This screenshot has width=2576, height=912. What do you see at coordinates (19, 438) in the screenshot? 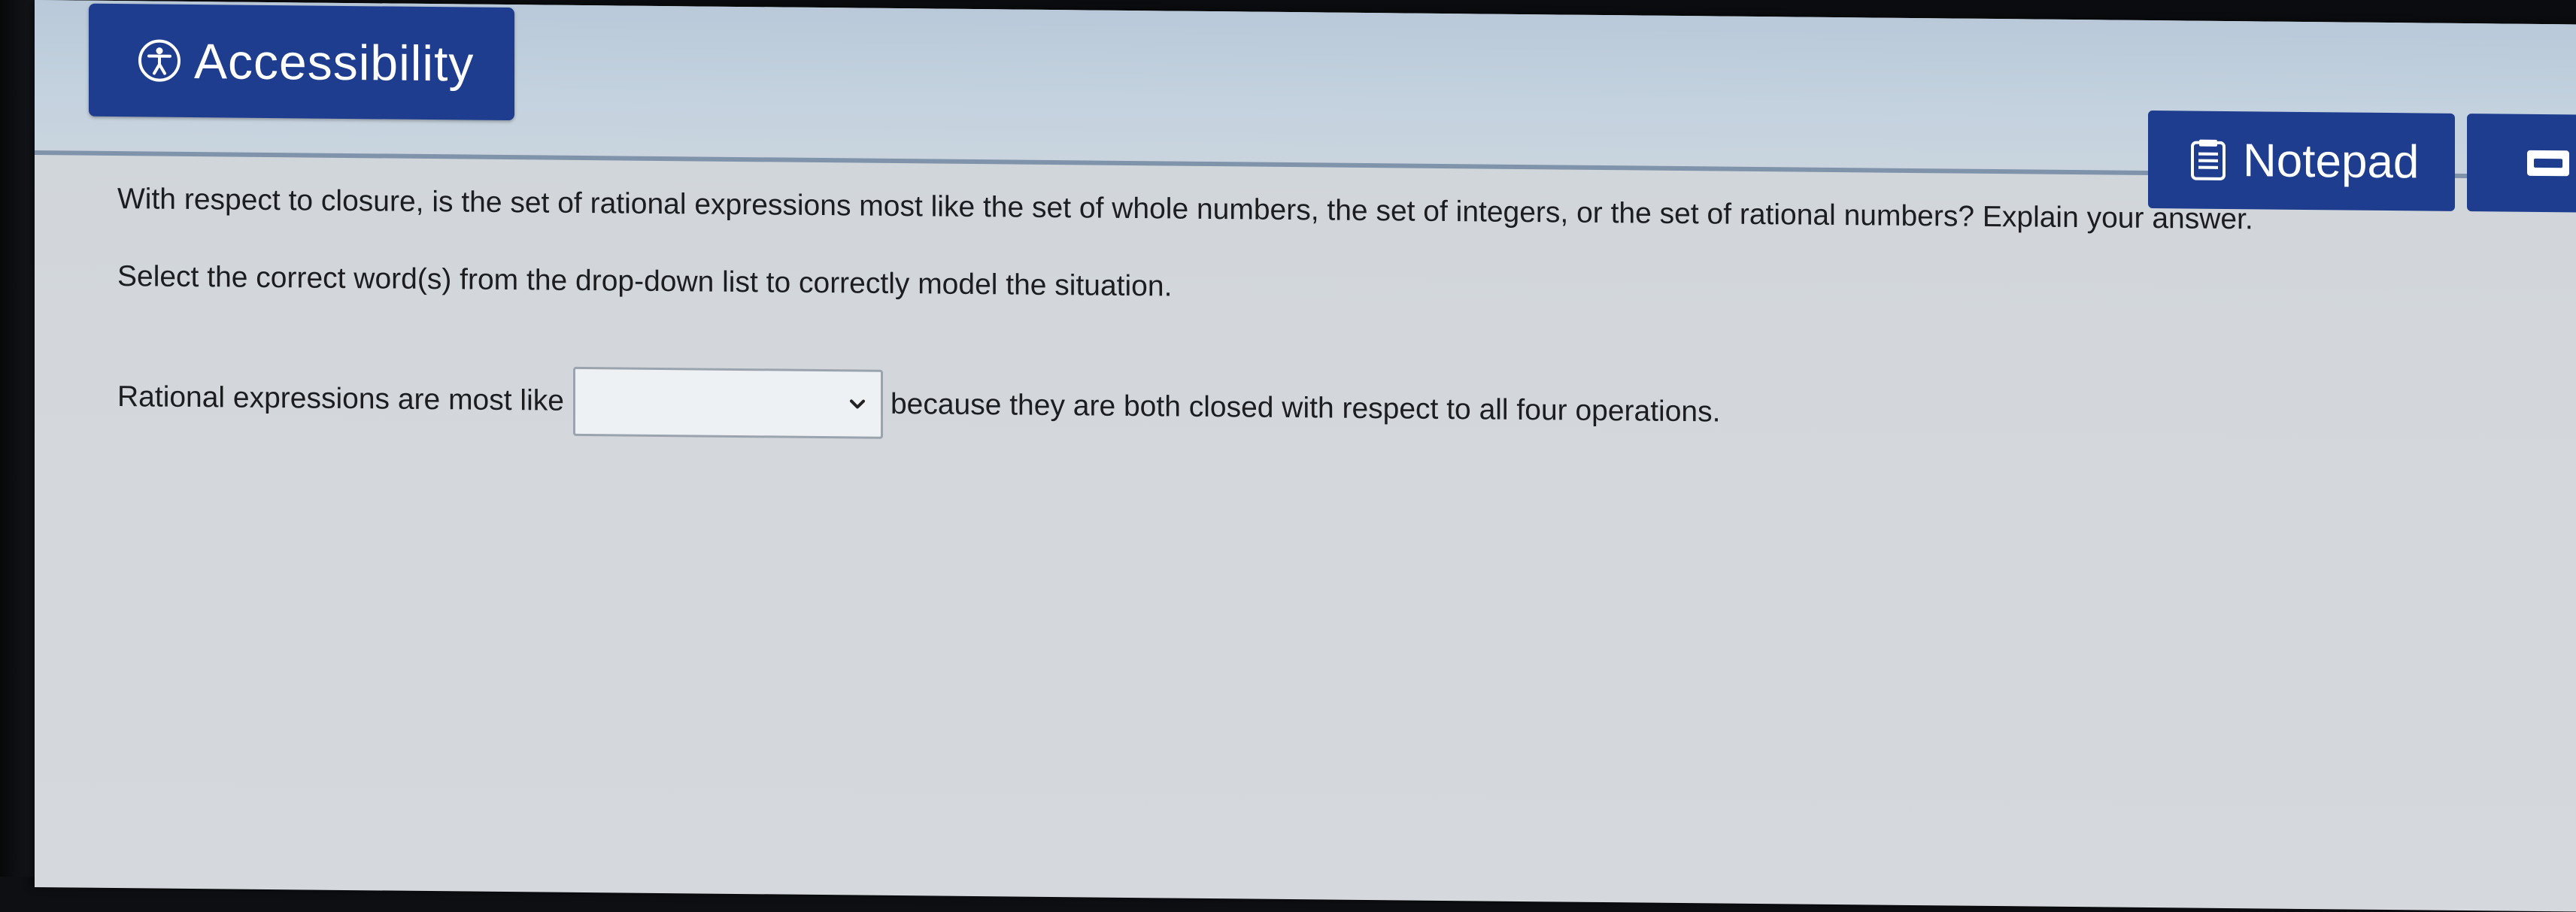
I see `monitor-bezel-left` at bounding box center [19, 438].